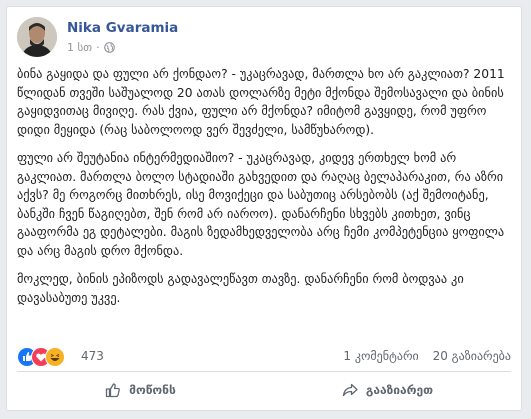 This screenshot has width=531, height=419. What do you see at coordinates (472, 356) in the screenshot?
I see `shares-count: 20 გაზიარება` at bounding box center [472, 356].